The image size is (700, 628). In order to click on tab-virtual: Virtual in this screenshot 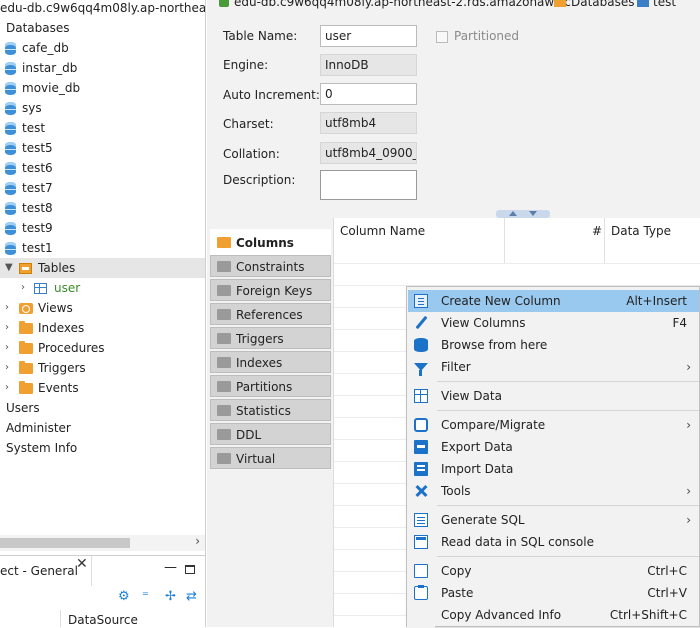, I will do `click(270, 458)`.